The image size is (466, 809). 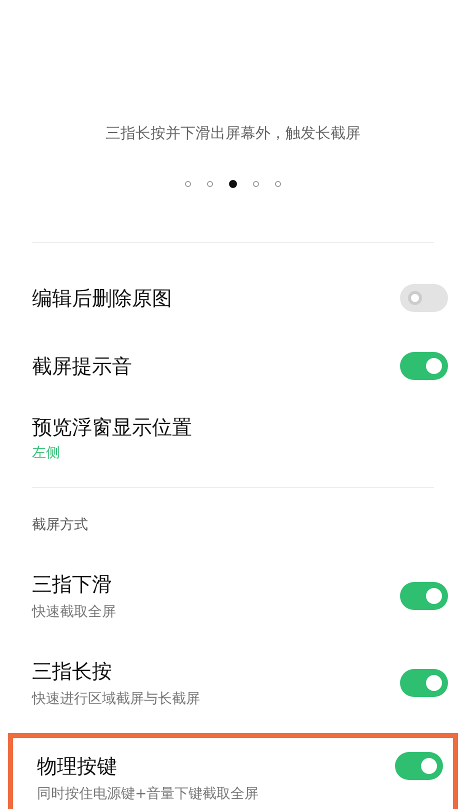 I want to click on section-header: 截屏方式, so click(x=60, y=525).